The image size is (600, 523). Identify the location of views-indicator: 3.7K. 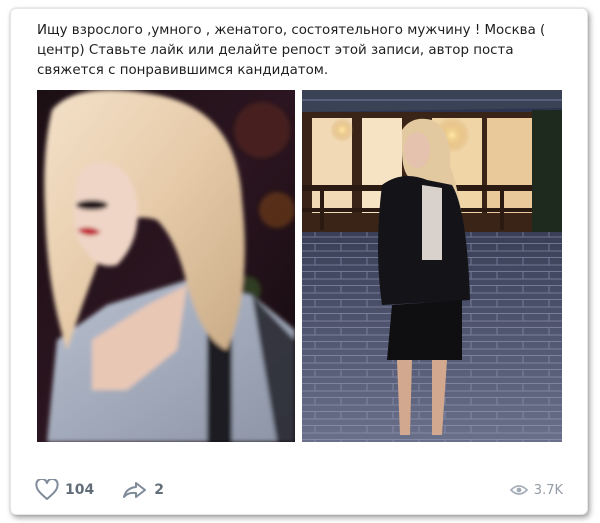
(536, 490).